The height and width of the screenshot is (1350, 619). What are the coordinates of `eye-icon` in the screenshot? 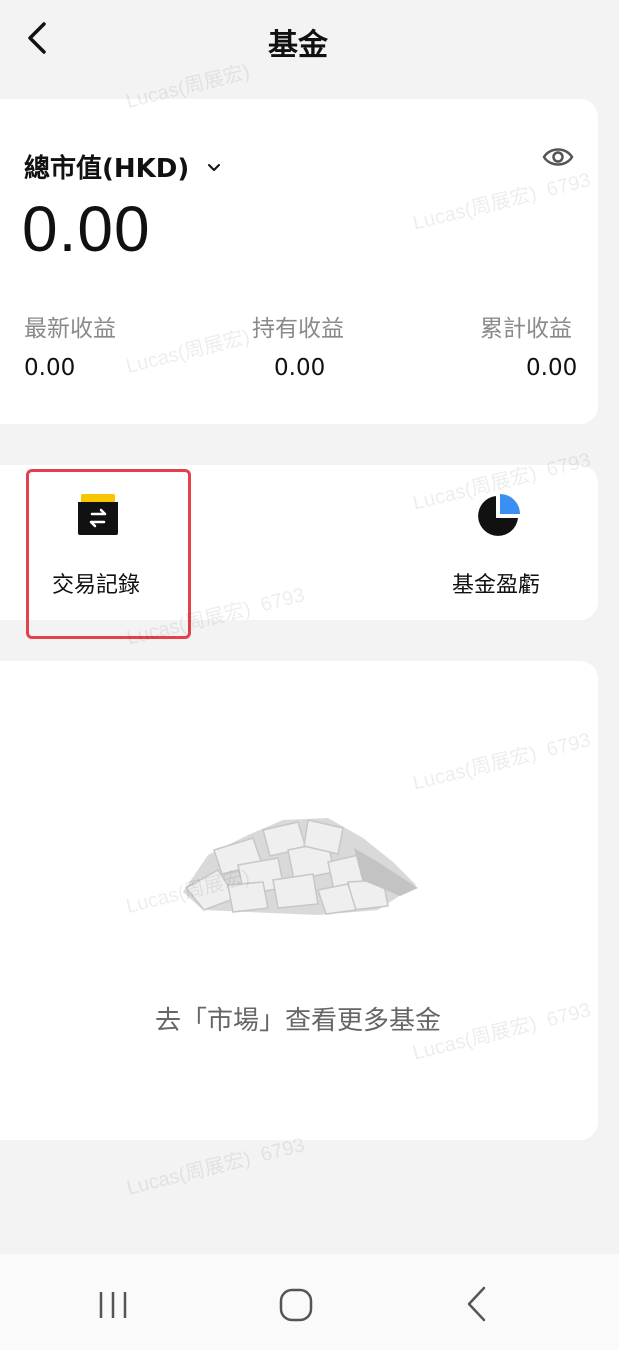 It's located at (558, 157).